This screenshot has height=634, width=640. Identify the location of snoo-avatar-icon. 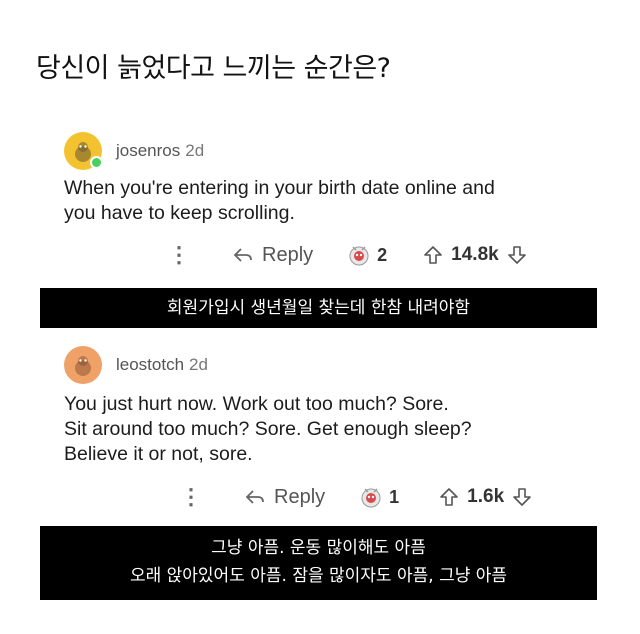
(83, 366).